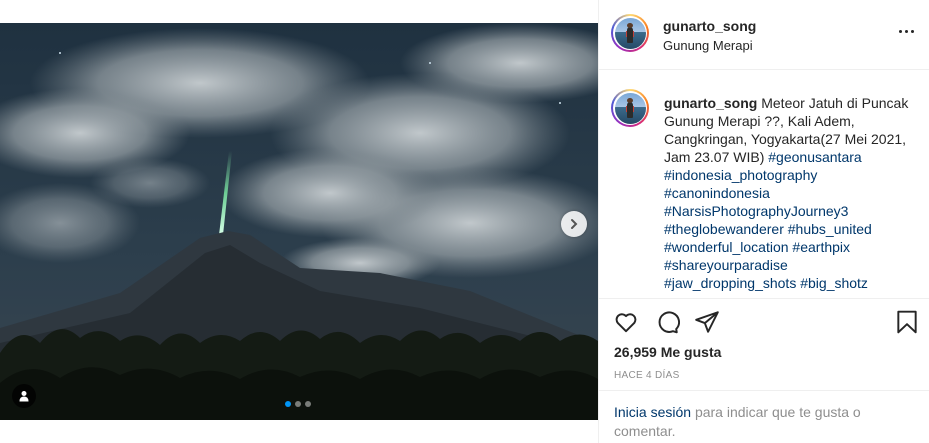 The height and width of the screenshot is (443, 929). I want to click on post-timestamp: HACE 4 DÍAS, so click(647, 375).